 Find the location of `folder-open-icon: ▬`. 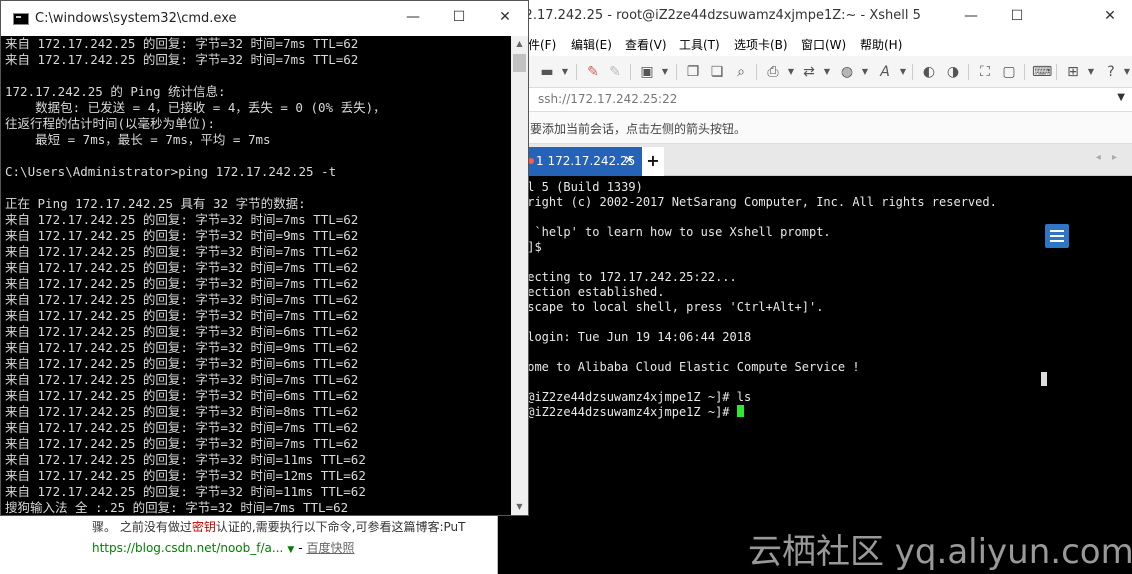

folder-open-icon: ▬ is located at coordinates (547, 72).